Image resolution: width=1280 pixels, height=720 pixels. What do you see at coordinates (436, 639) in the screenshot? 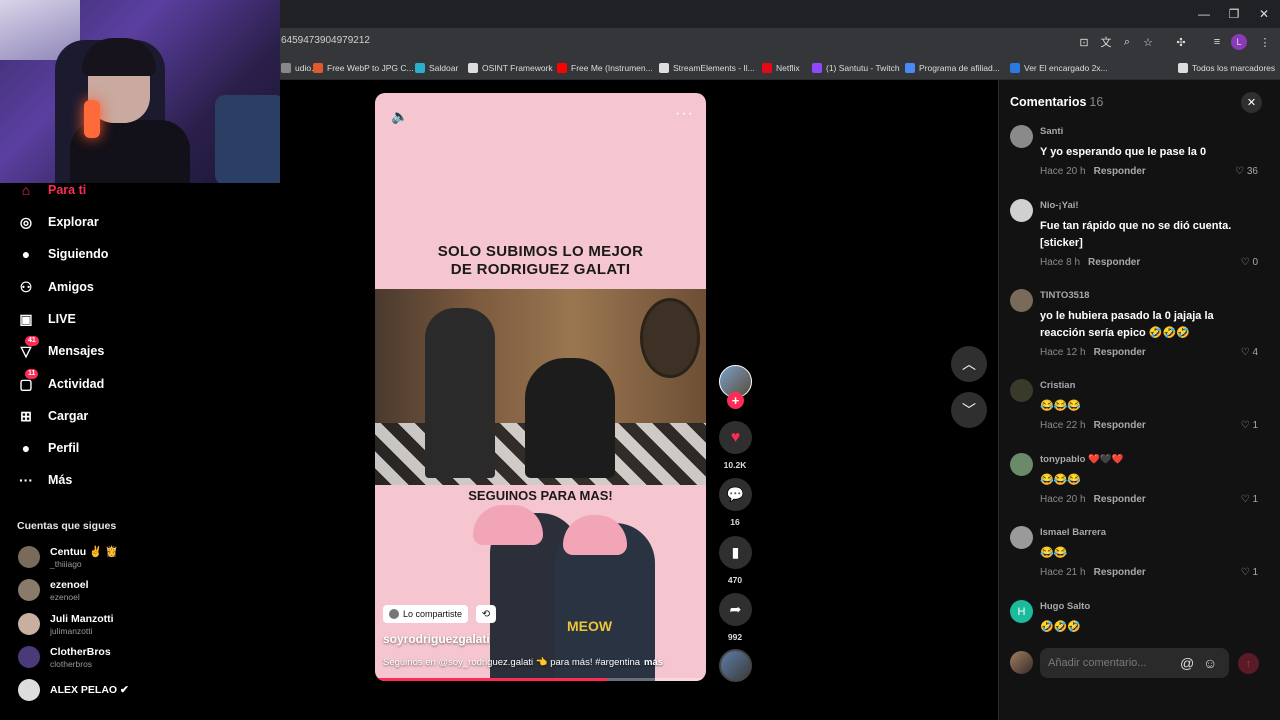
I see `video-author: soyrodriguezgalati` at bounding box center [436, 639].